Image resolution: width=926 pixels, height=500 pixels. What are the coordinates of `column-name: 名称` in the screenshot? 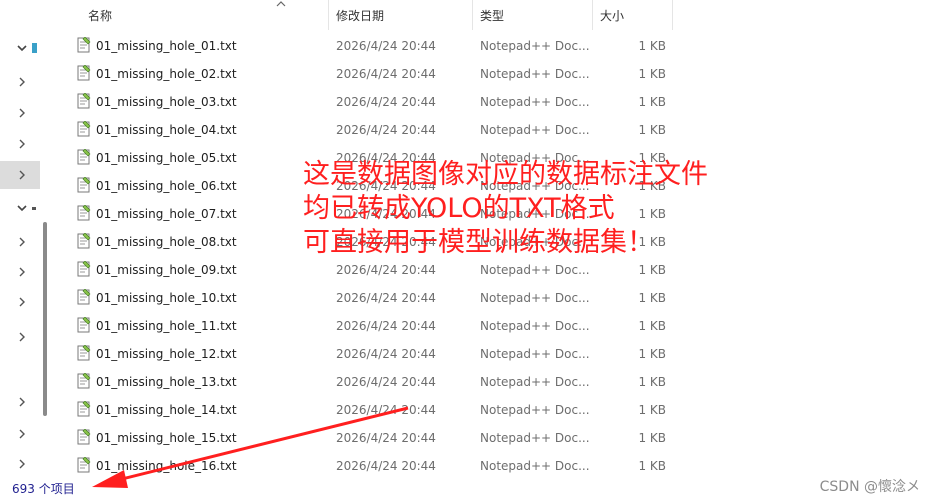 It's located at (205, 15).